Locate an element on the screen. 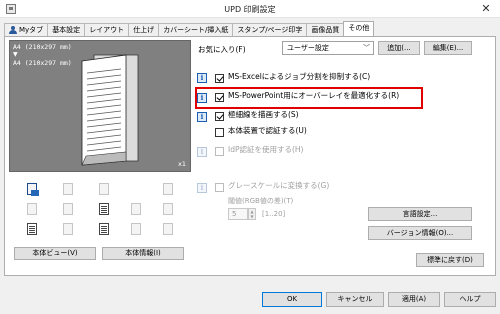  window-title: UPD 印刷設定 is located at coordinates (250, 9).